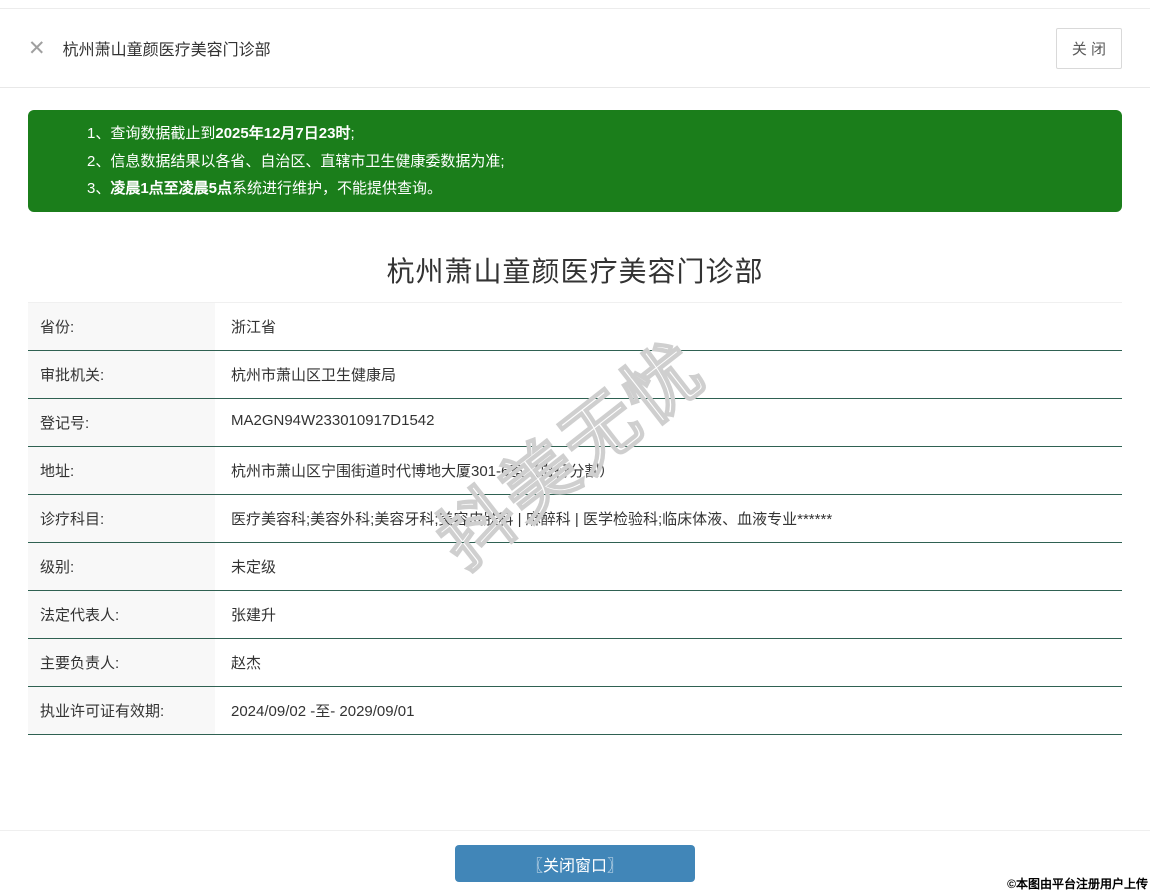 The image size is (1150, 895). What do you see at coordinates (121, 422) in the screenshot?
I see `row-label: 登记号:` at bounding box center [121, 422].